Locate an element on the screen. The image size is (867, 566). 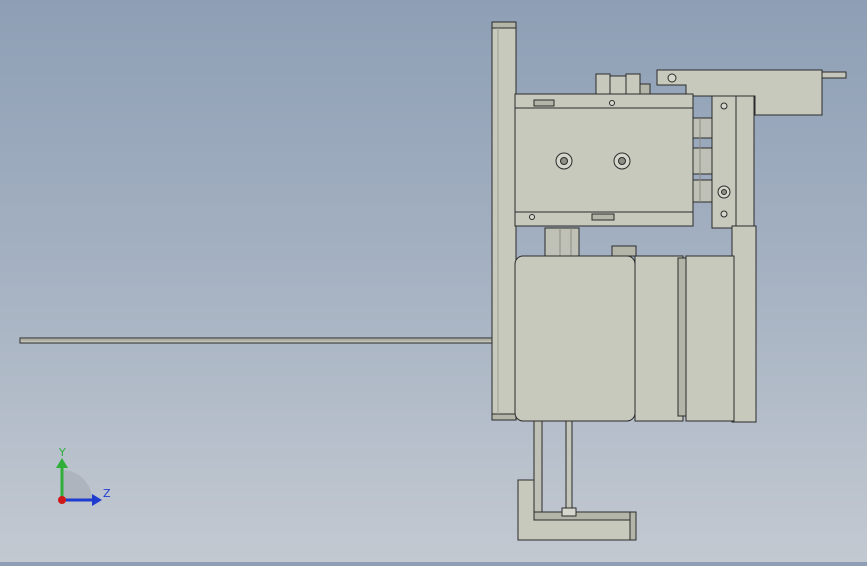
long-rod is located at coordinates (257, 340).